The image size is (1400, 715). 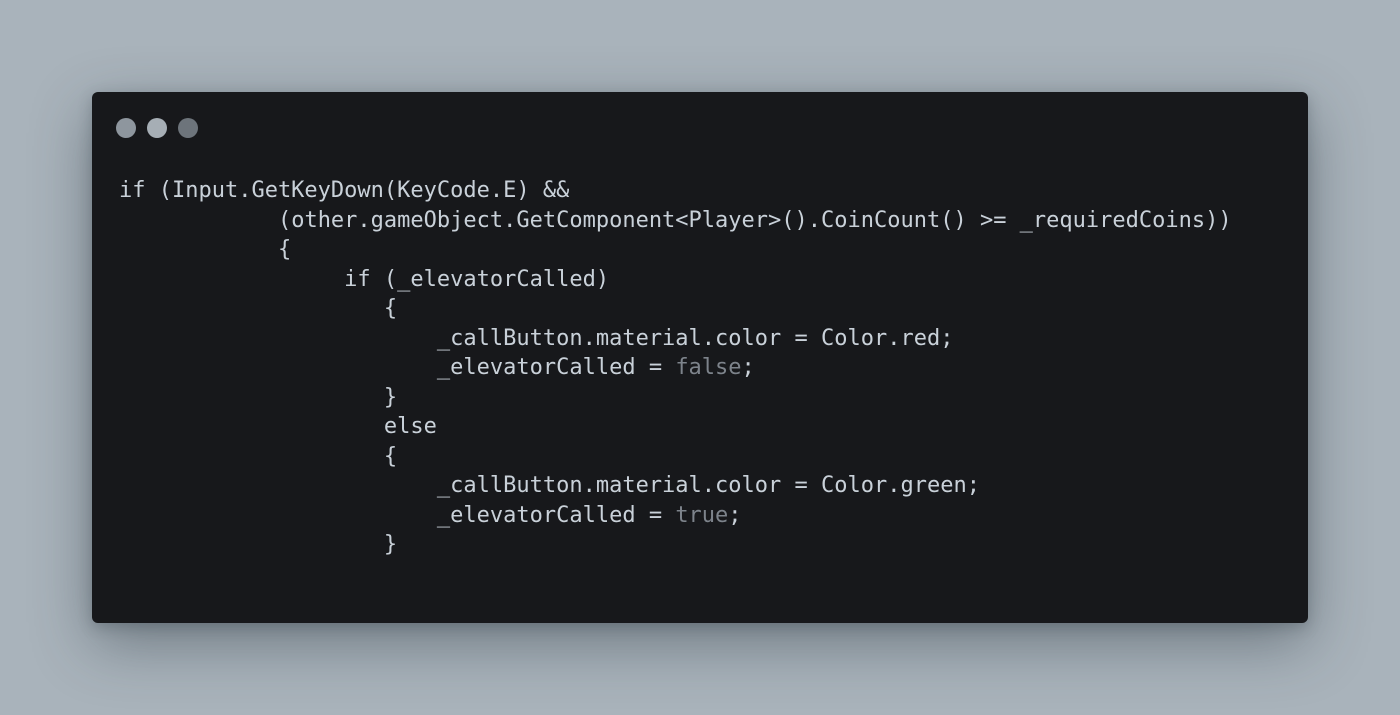 What do you see at coordinates (702, 515) in the screenshot?
I see `code-keyword: true` at bounding box center [702, 515].